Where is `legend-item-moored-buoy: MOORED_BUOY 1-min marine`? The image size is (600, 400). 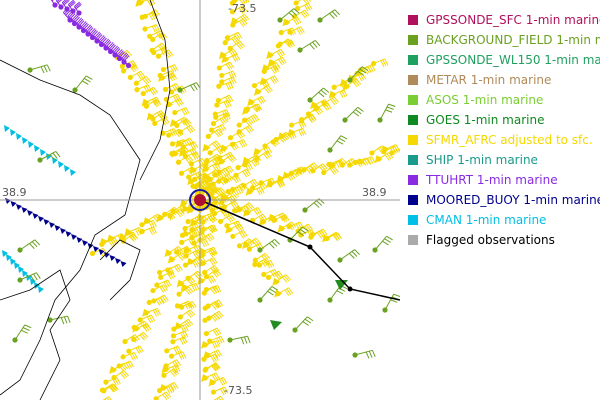 legend-item-moored-buoy: MOORED_BUOY 1-min marine is located at coordinates (504, 200).